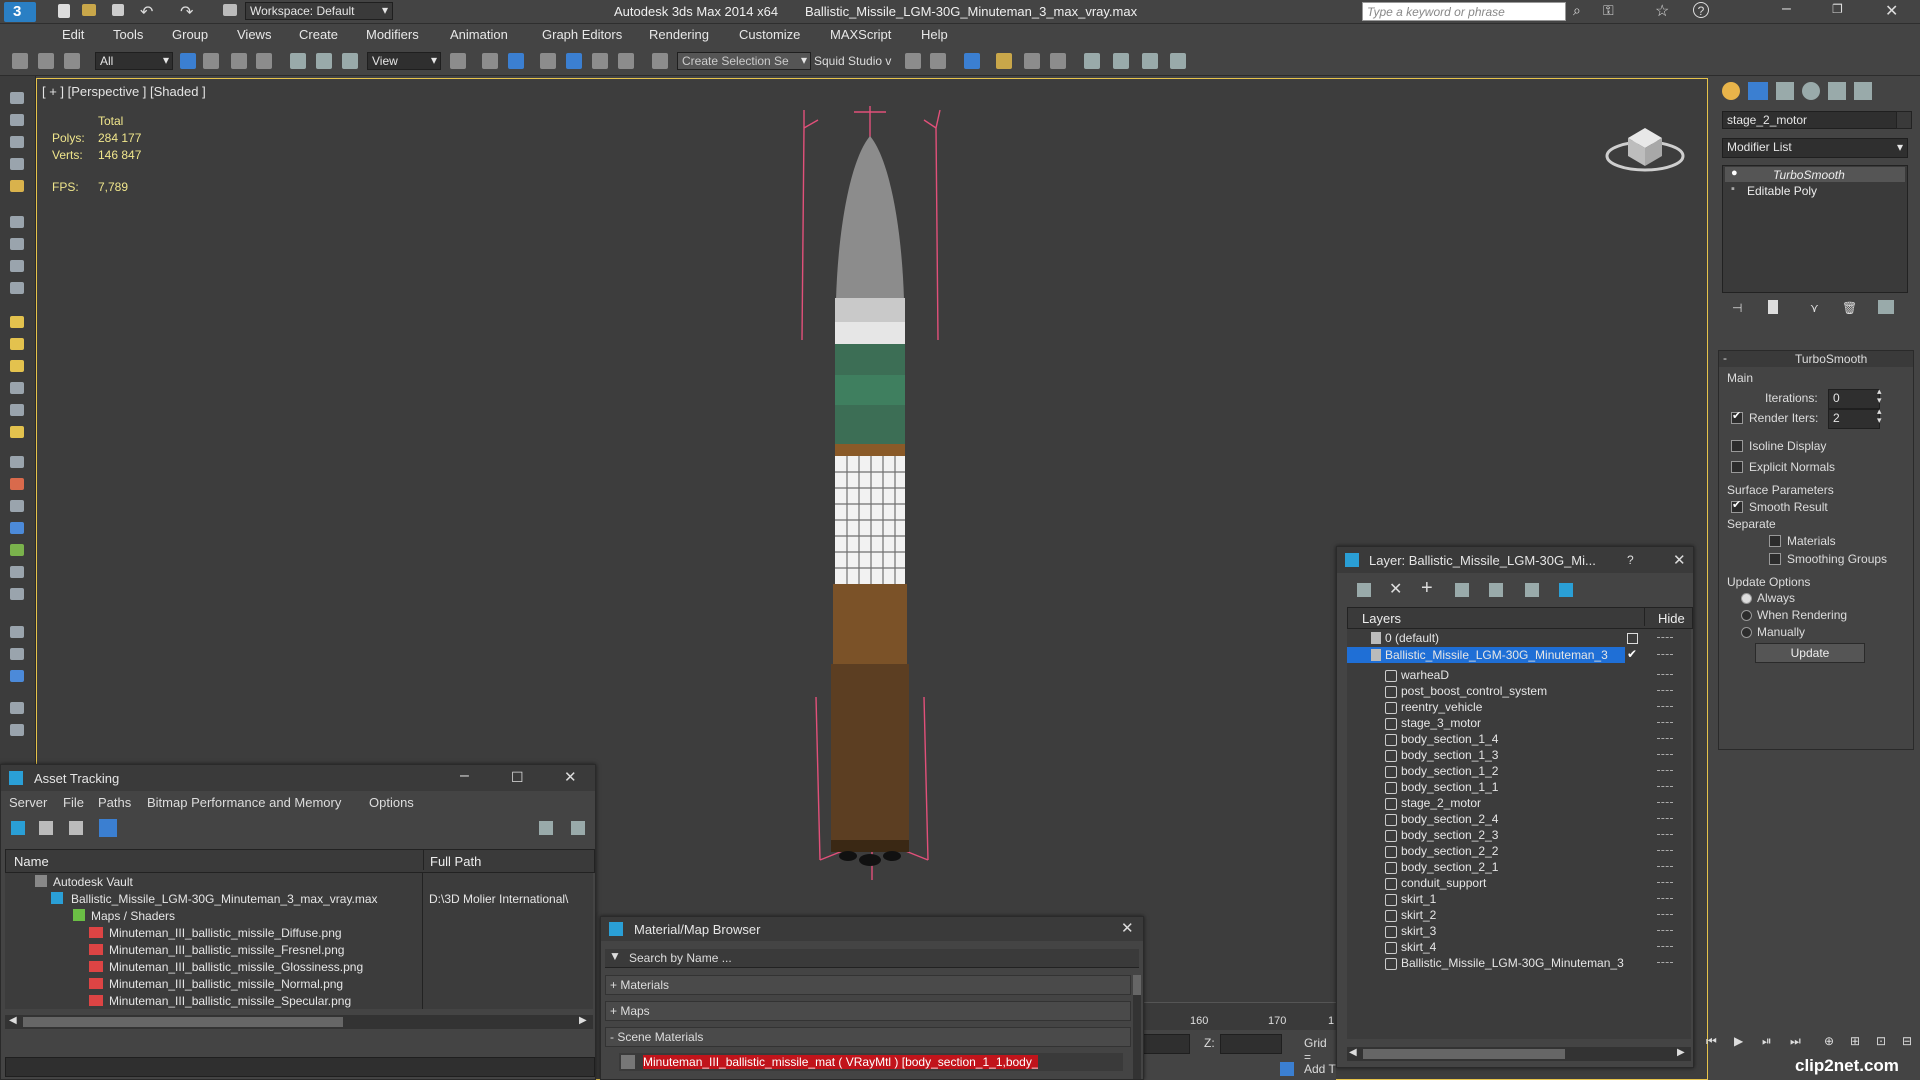 The height and width of the screenshot is (1080, 1920). What do you see at coordinates (1121, 61) in the screenshot?
I see `render-setup-icon` at bounding box center [1121, 61].